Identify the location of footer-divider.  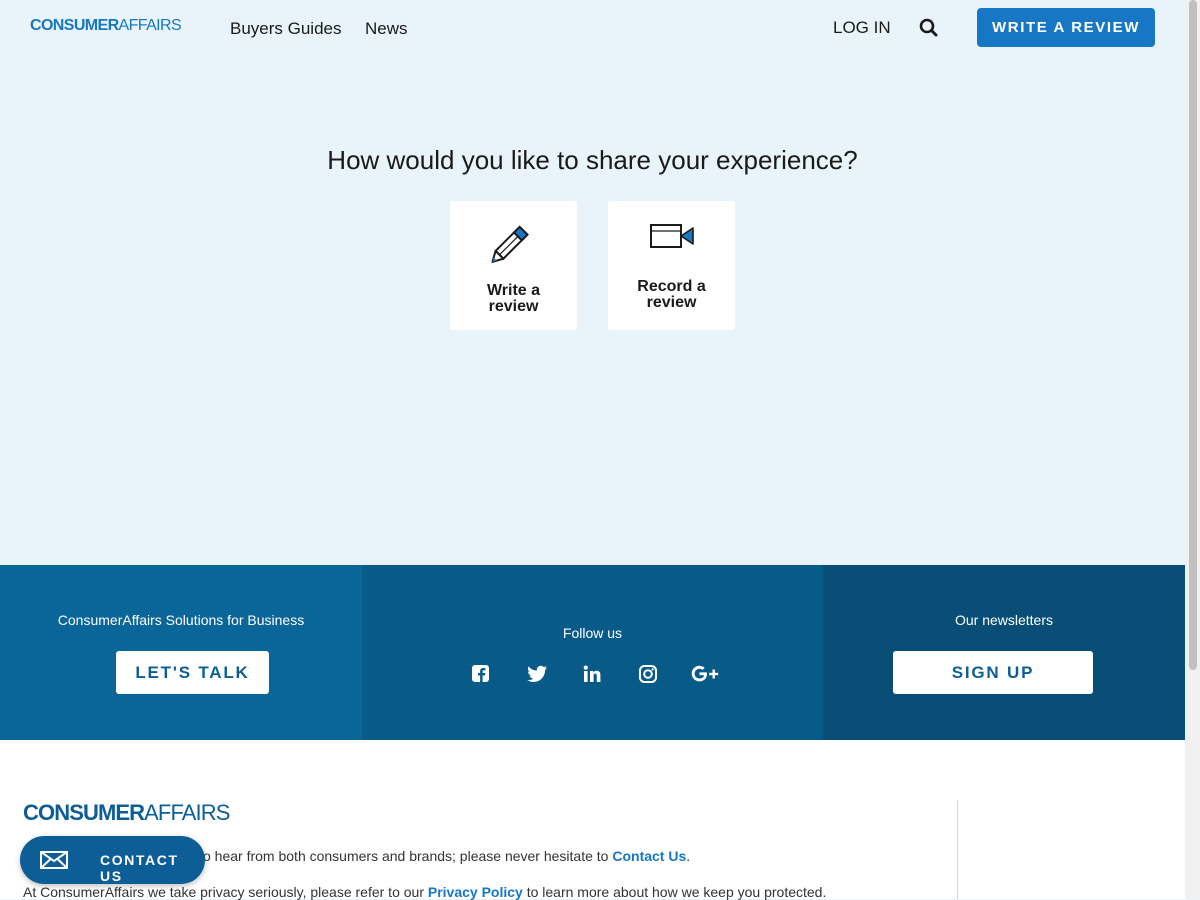
(957, 849).